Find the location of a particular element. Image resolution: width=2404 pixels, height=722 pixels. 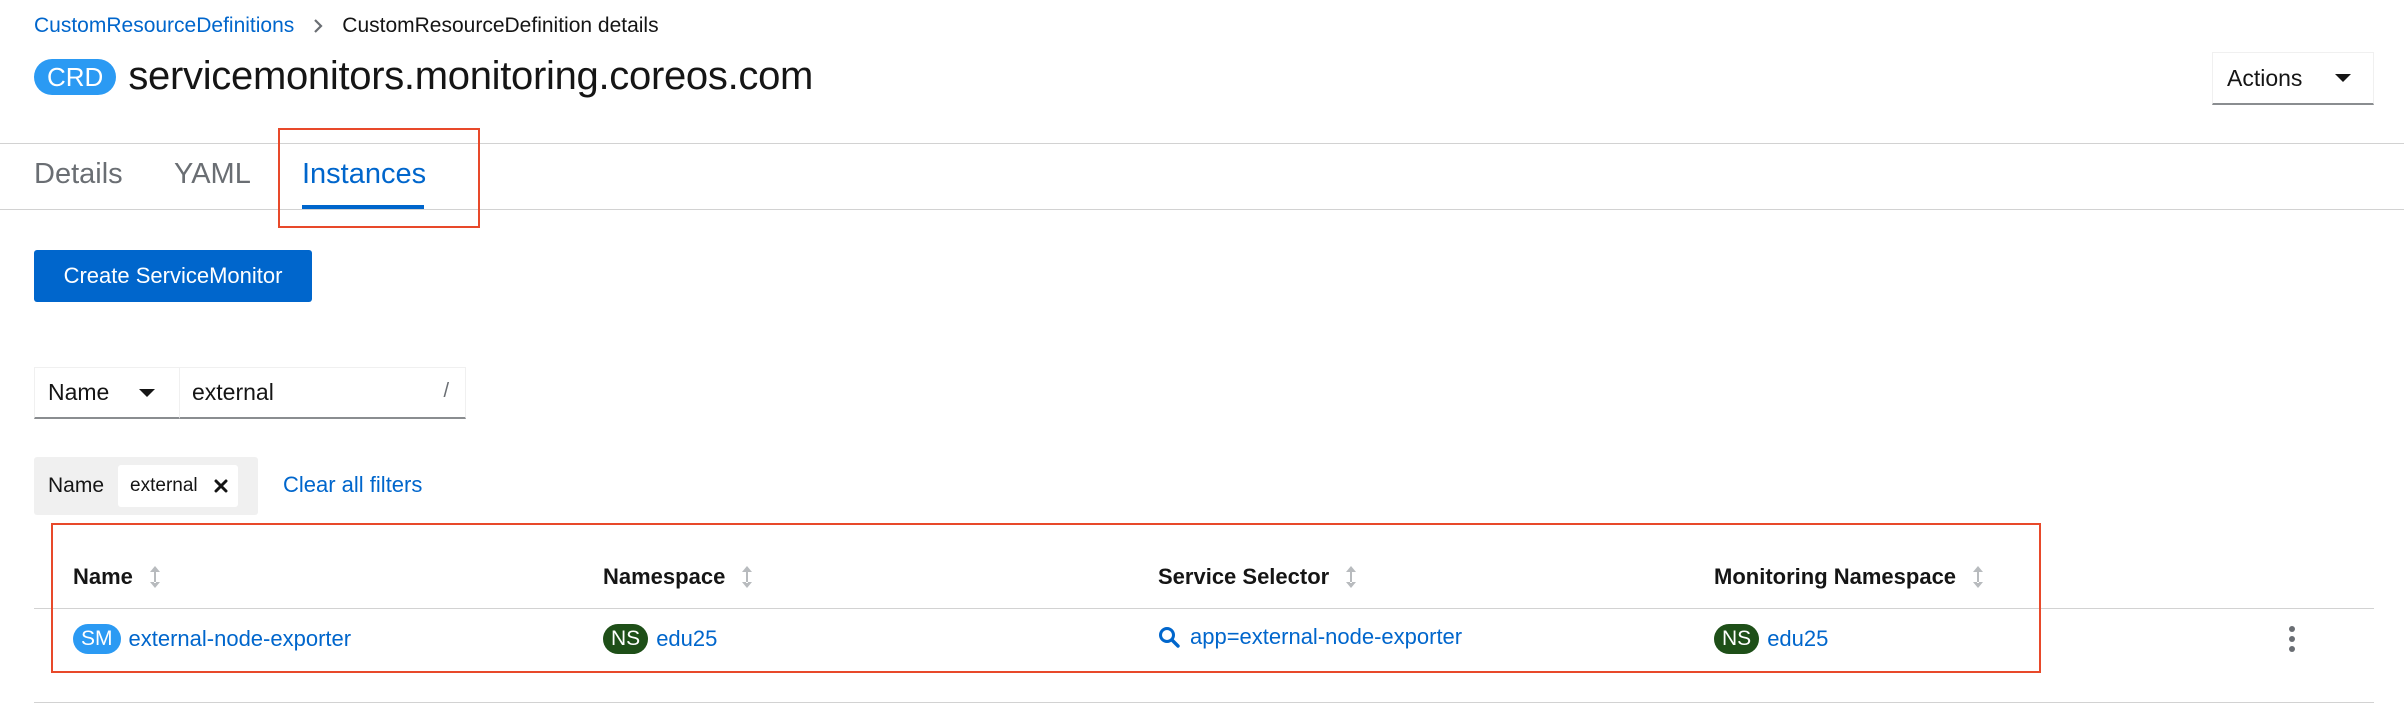

filter-toolbar: Name external / is located at coordinates (250, 393).